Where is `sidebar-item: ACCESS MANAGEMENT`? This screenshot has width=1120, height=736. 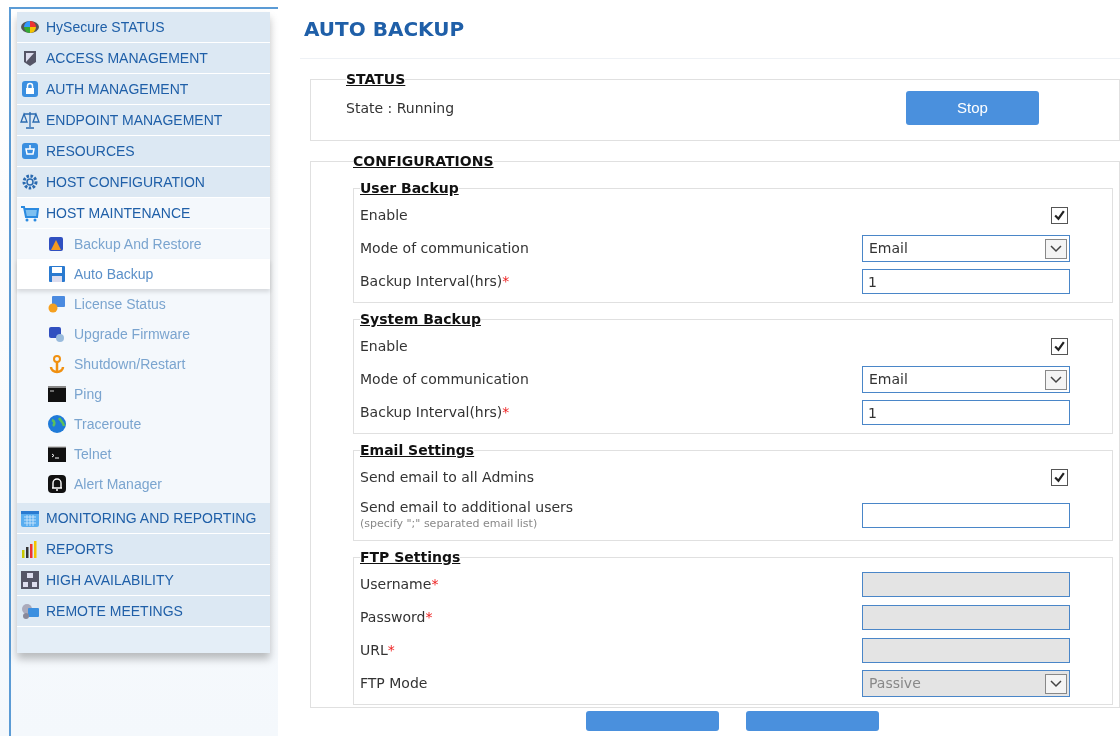 sidebar-item: ACCESS MANAGEMENT is located at coordinates (143, 58).